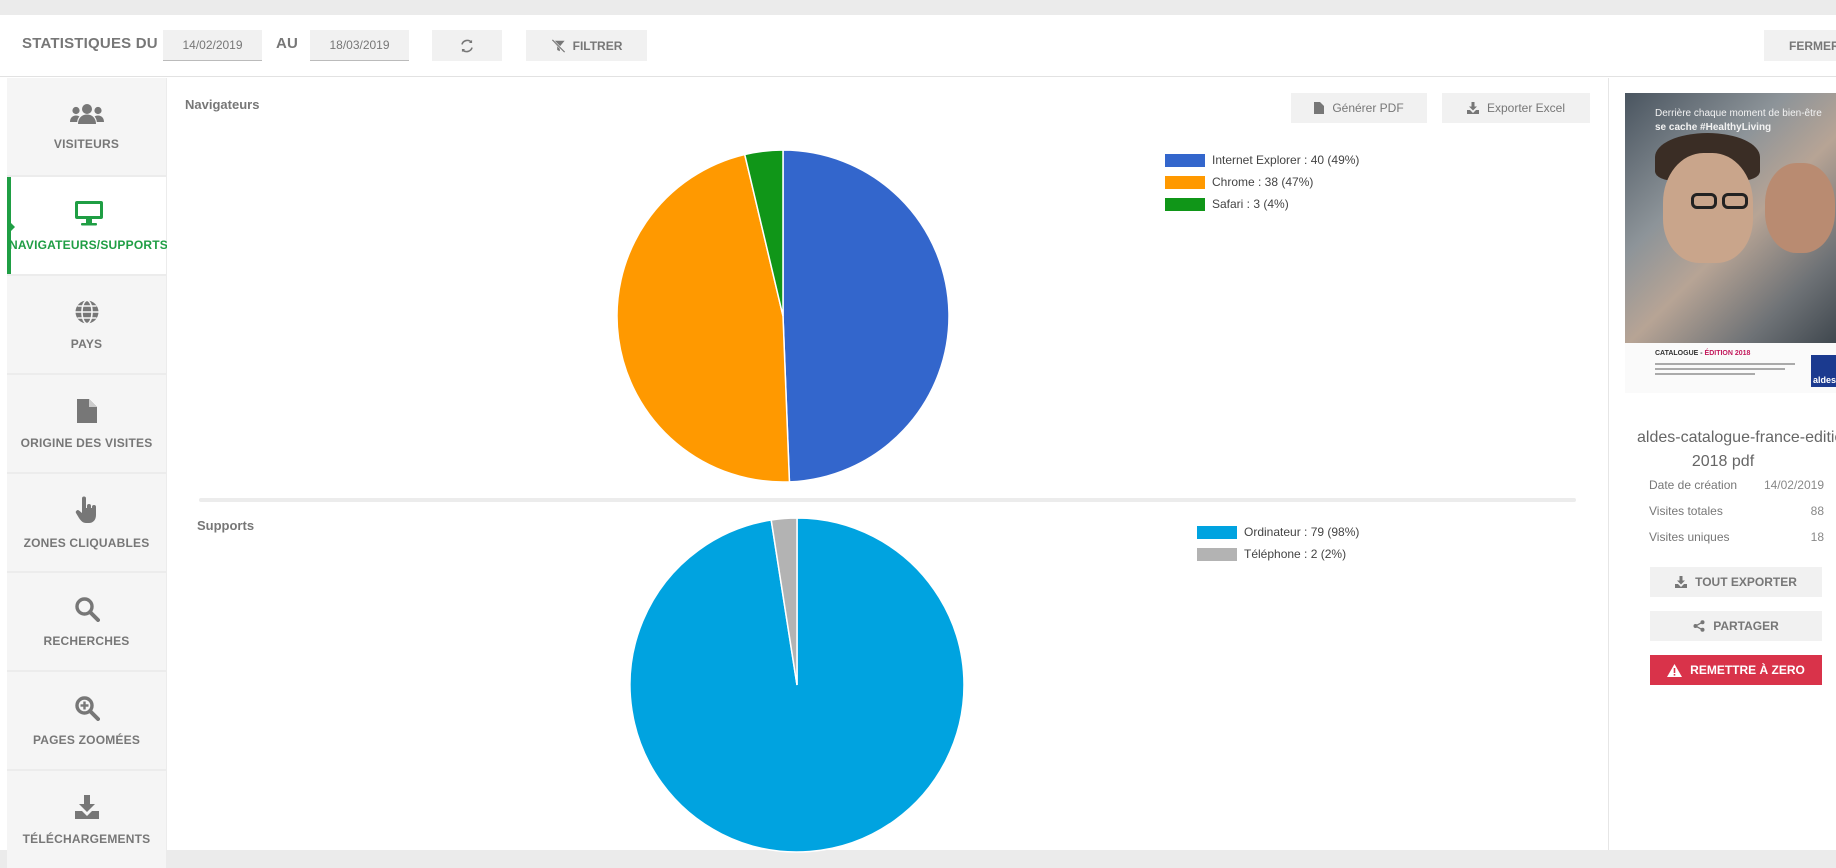 This screenshot has height=868, width=1836. I want to click on export-excel-label: Exporter Excel, so click(1526, 108).